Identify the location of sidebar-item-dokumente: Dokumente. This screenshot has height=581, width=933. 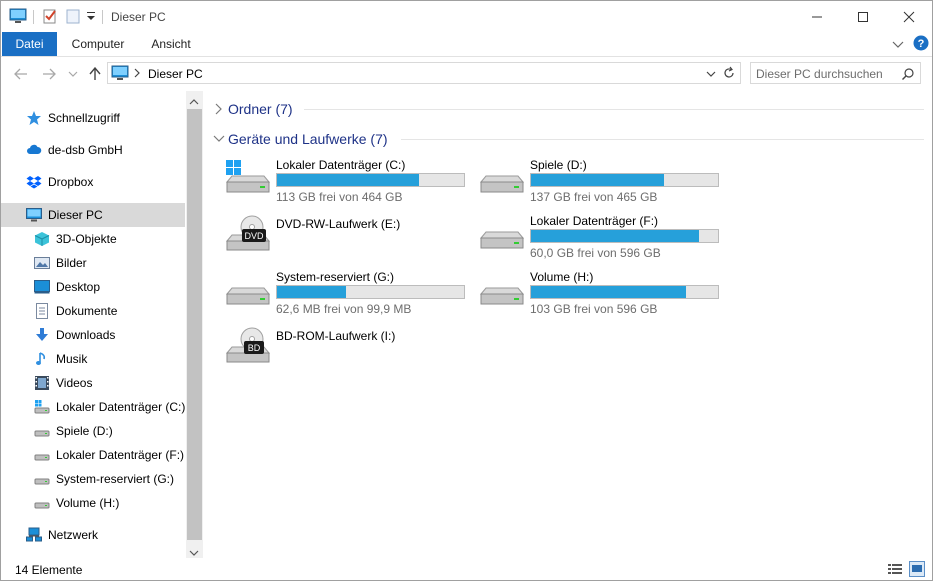
(93, 311).